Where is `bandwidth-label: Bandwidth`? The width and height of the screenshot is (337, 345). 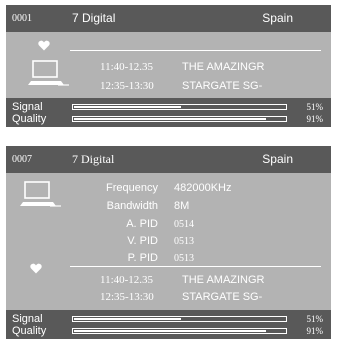 bandwidth-label: Bandwidth is located at coordinates (132, 206).